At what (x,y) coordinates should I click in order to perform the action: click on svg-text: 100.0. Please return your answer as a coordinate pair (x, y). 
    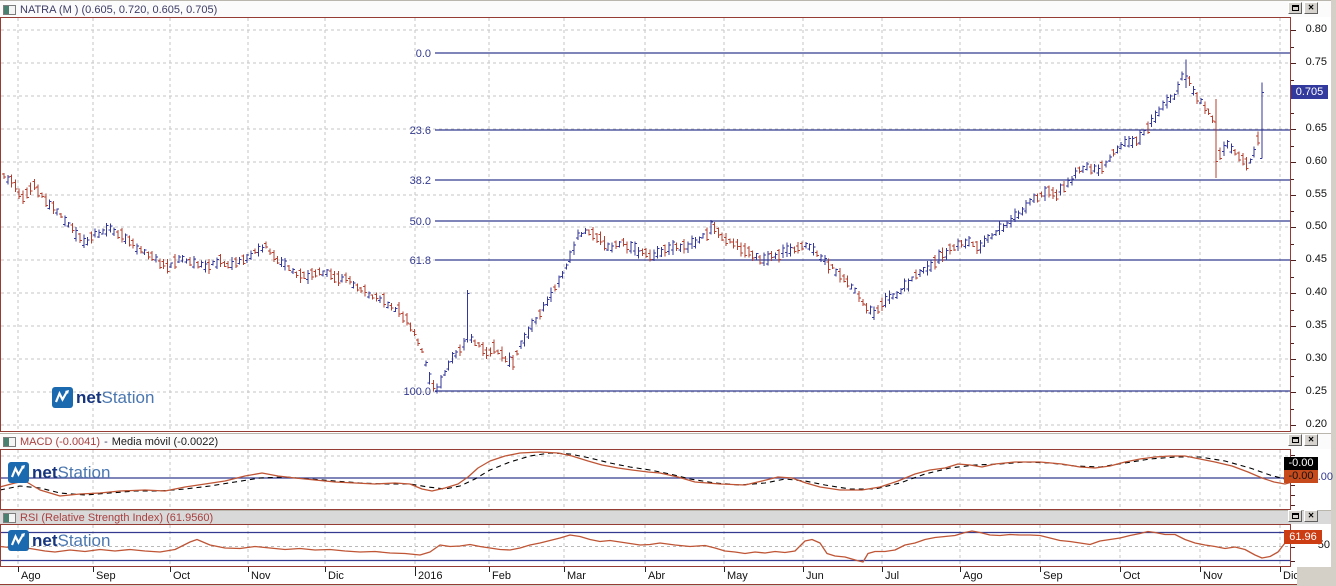
    Looking at the image, I should click on (417, 392).